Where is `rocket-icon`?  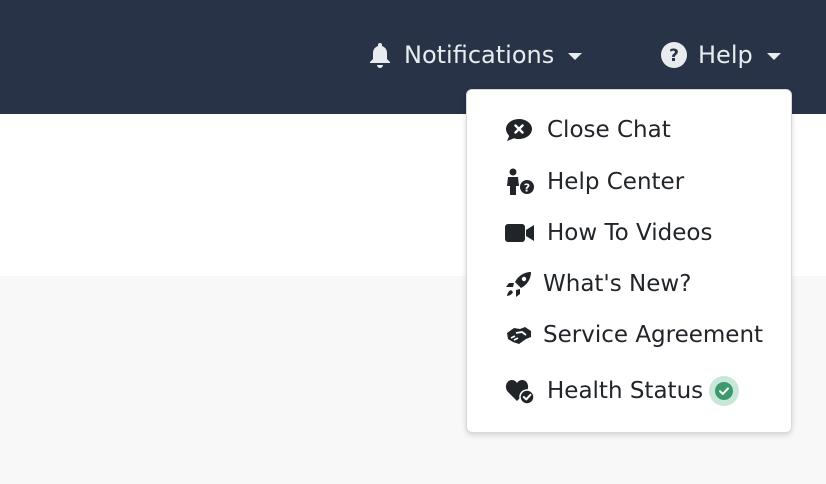
rocket-icon is located at coordinates (521, 284).